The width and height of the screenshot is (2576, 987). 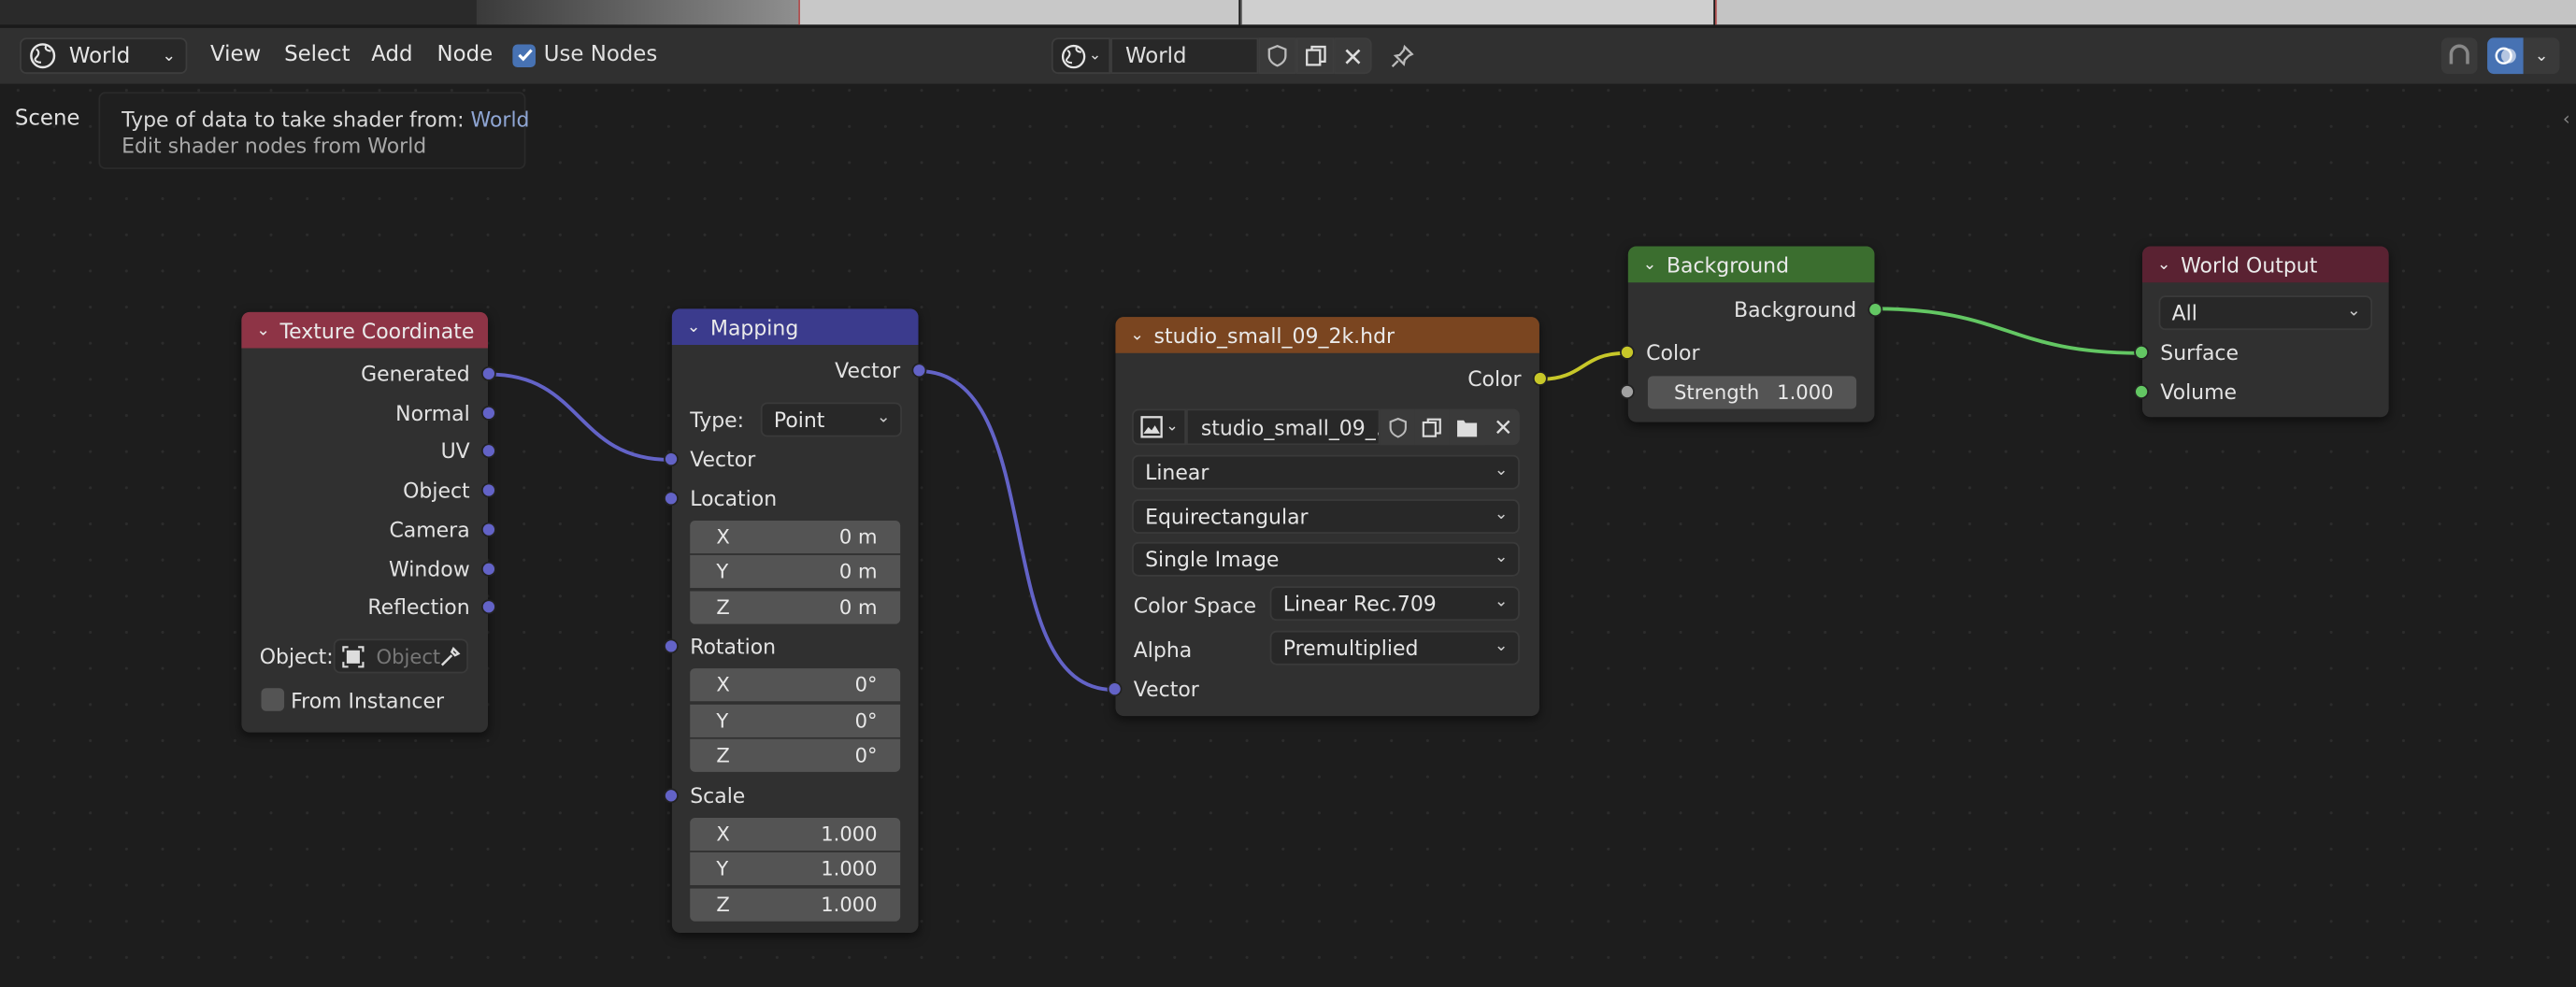 I want to click on input-color: Color, so click(x=1673, y=352).